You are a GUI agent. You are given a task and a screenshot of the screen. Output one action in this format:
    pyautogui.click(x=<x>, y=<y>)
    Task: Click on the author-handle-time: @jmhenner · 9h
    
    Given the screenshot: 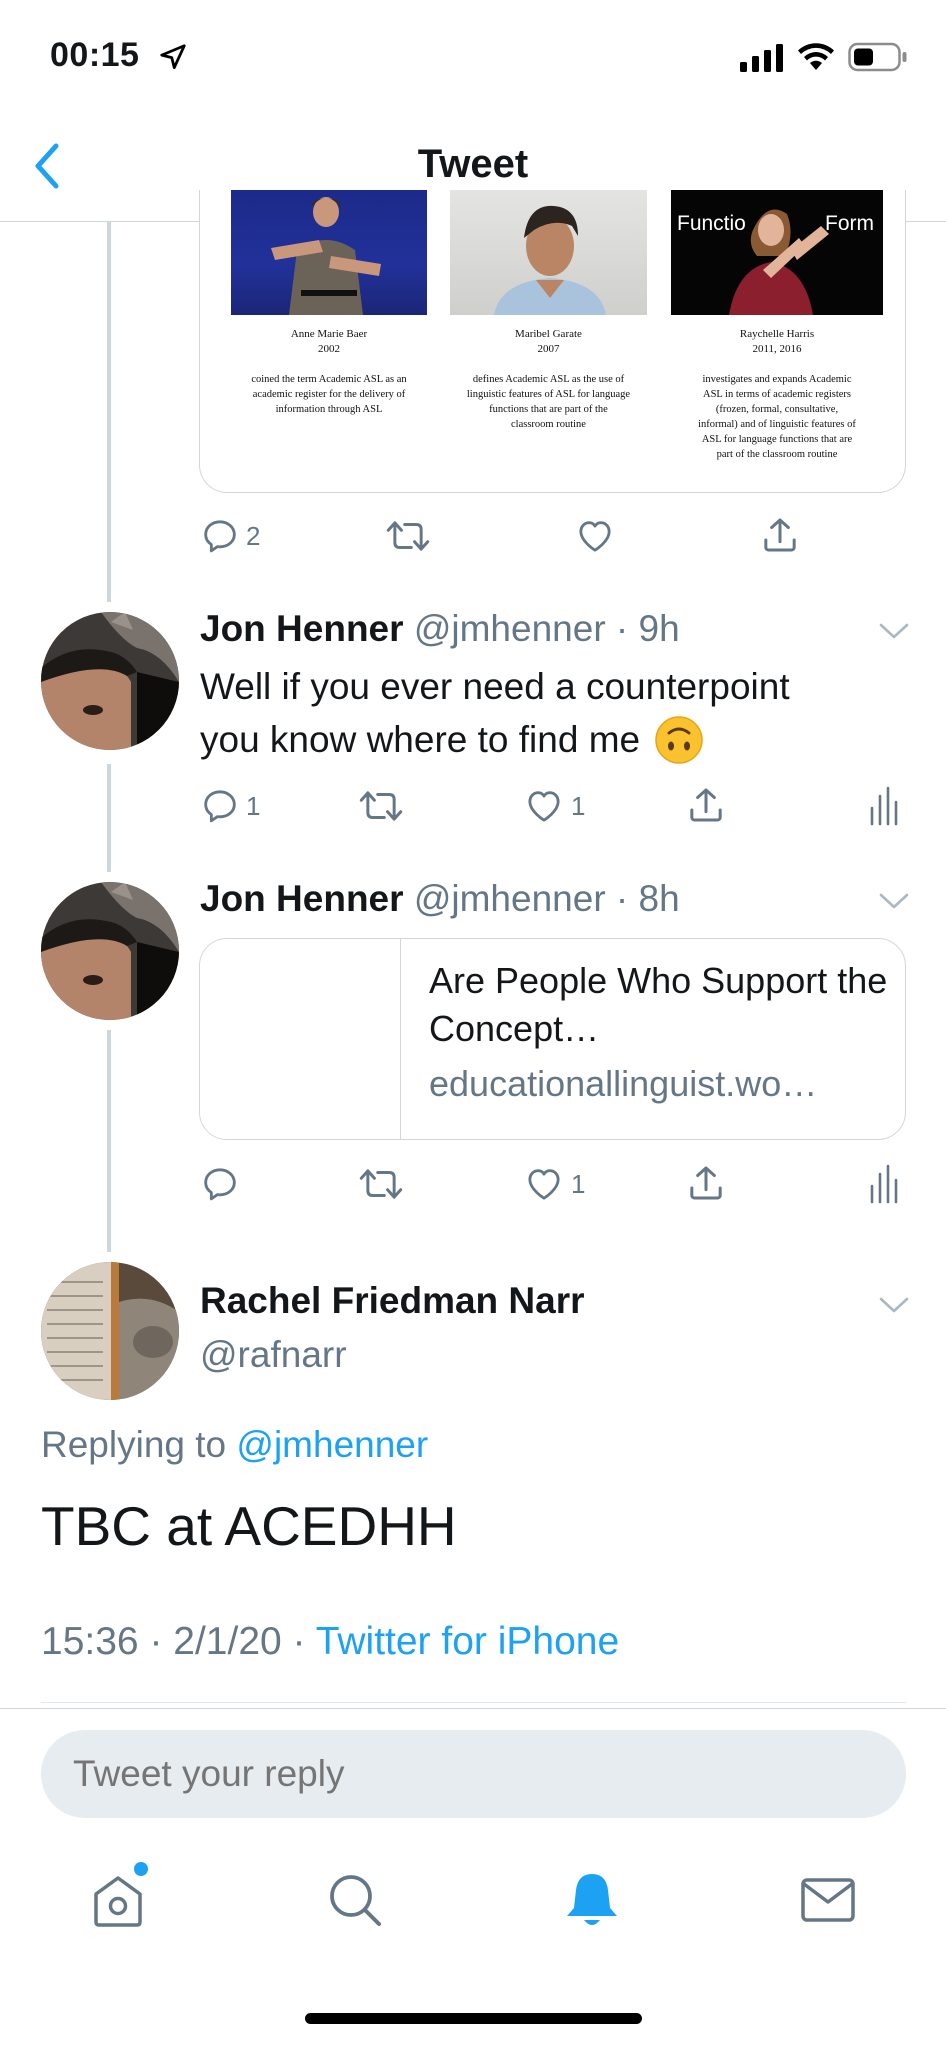 What is the action you would take?
    pyautogui.click(x=546, y=628)
    